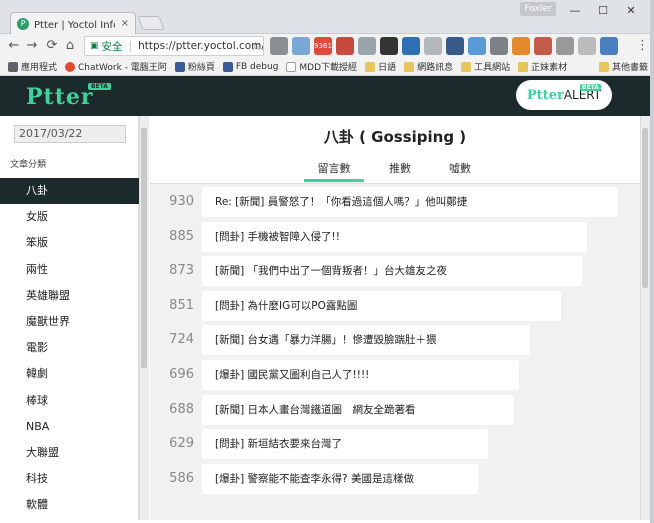 Image resolution: width=654 pixels, height=523 pixels. I want to click on sidebar-category-item: 棒球, so click(69, 401).